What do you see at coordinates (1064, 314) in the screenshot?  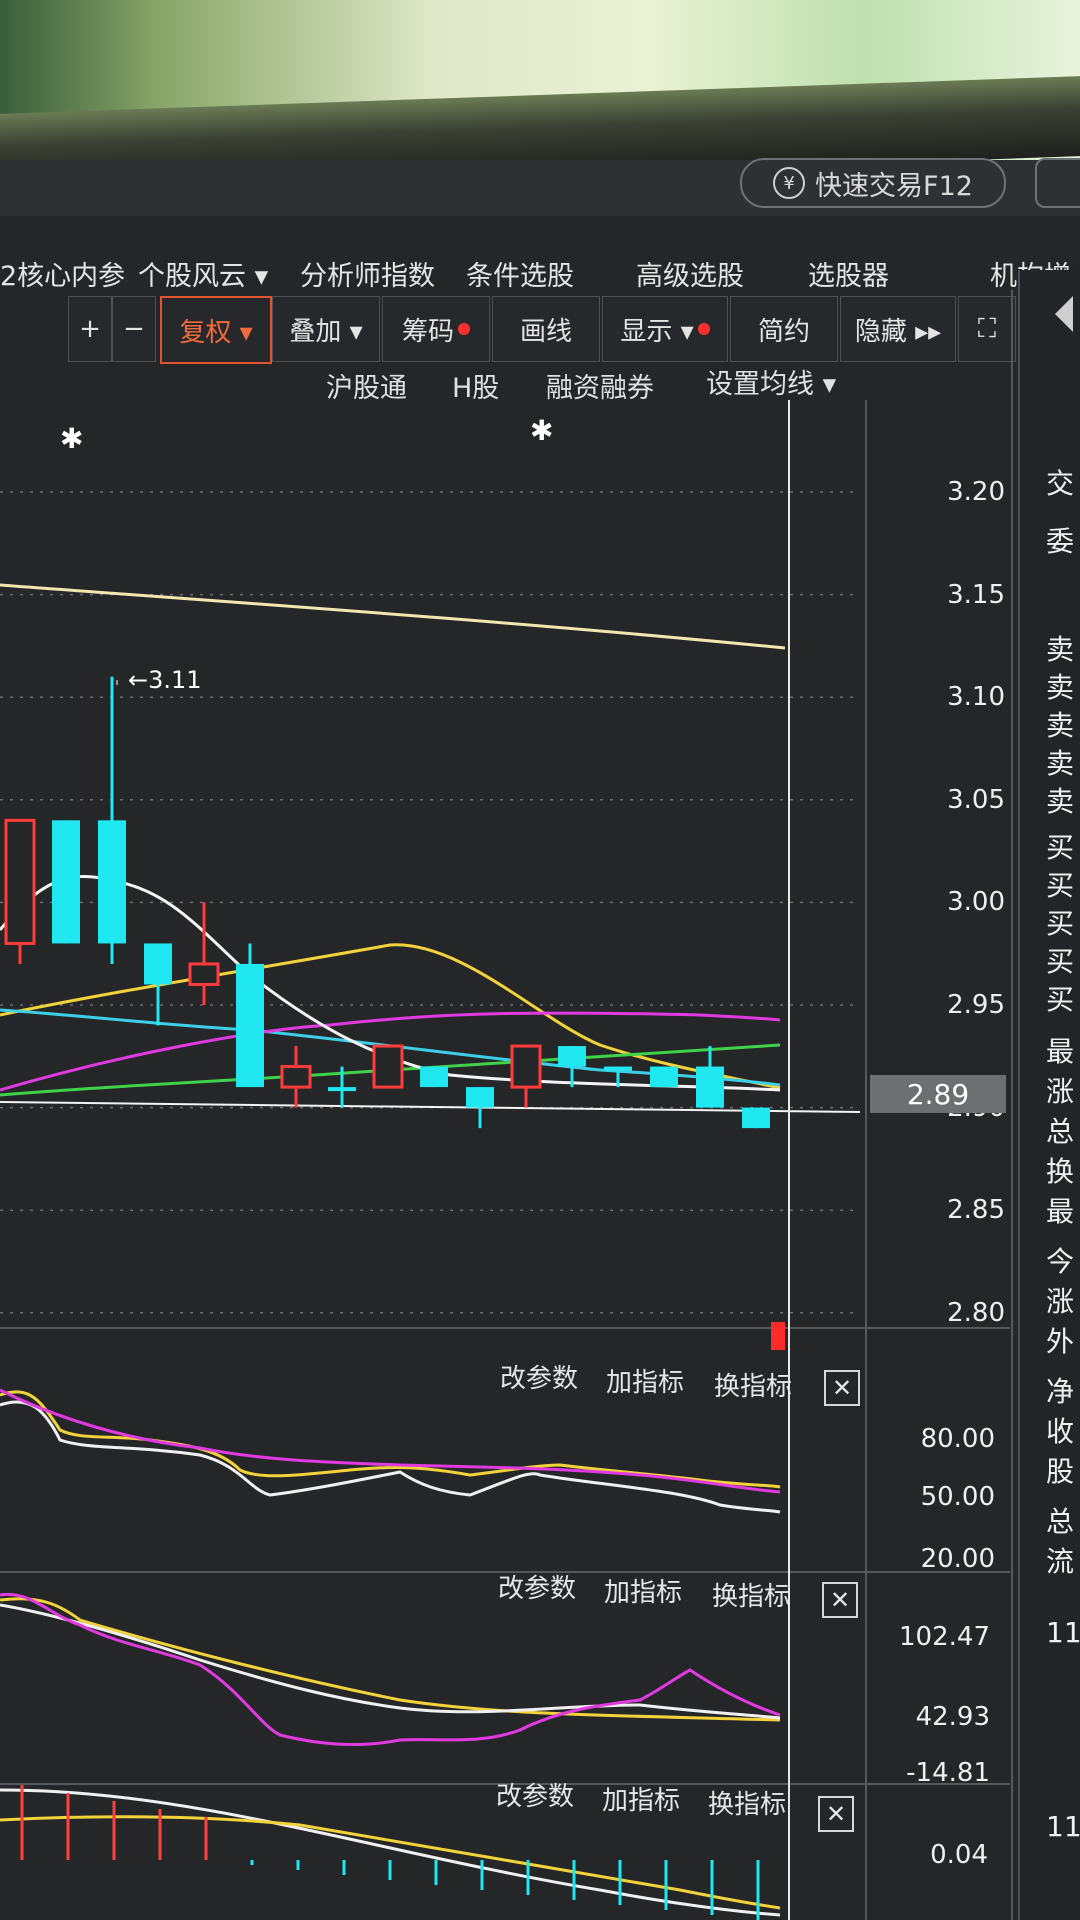 I see `collapse-left-icon` at bounding box center [1064, 314].